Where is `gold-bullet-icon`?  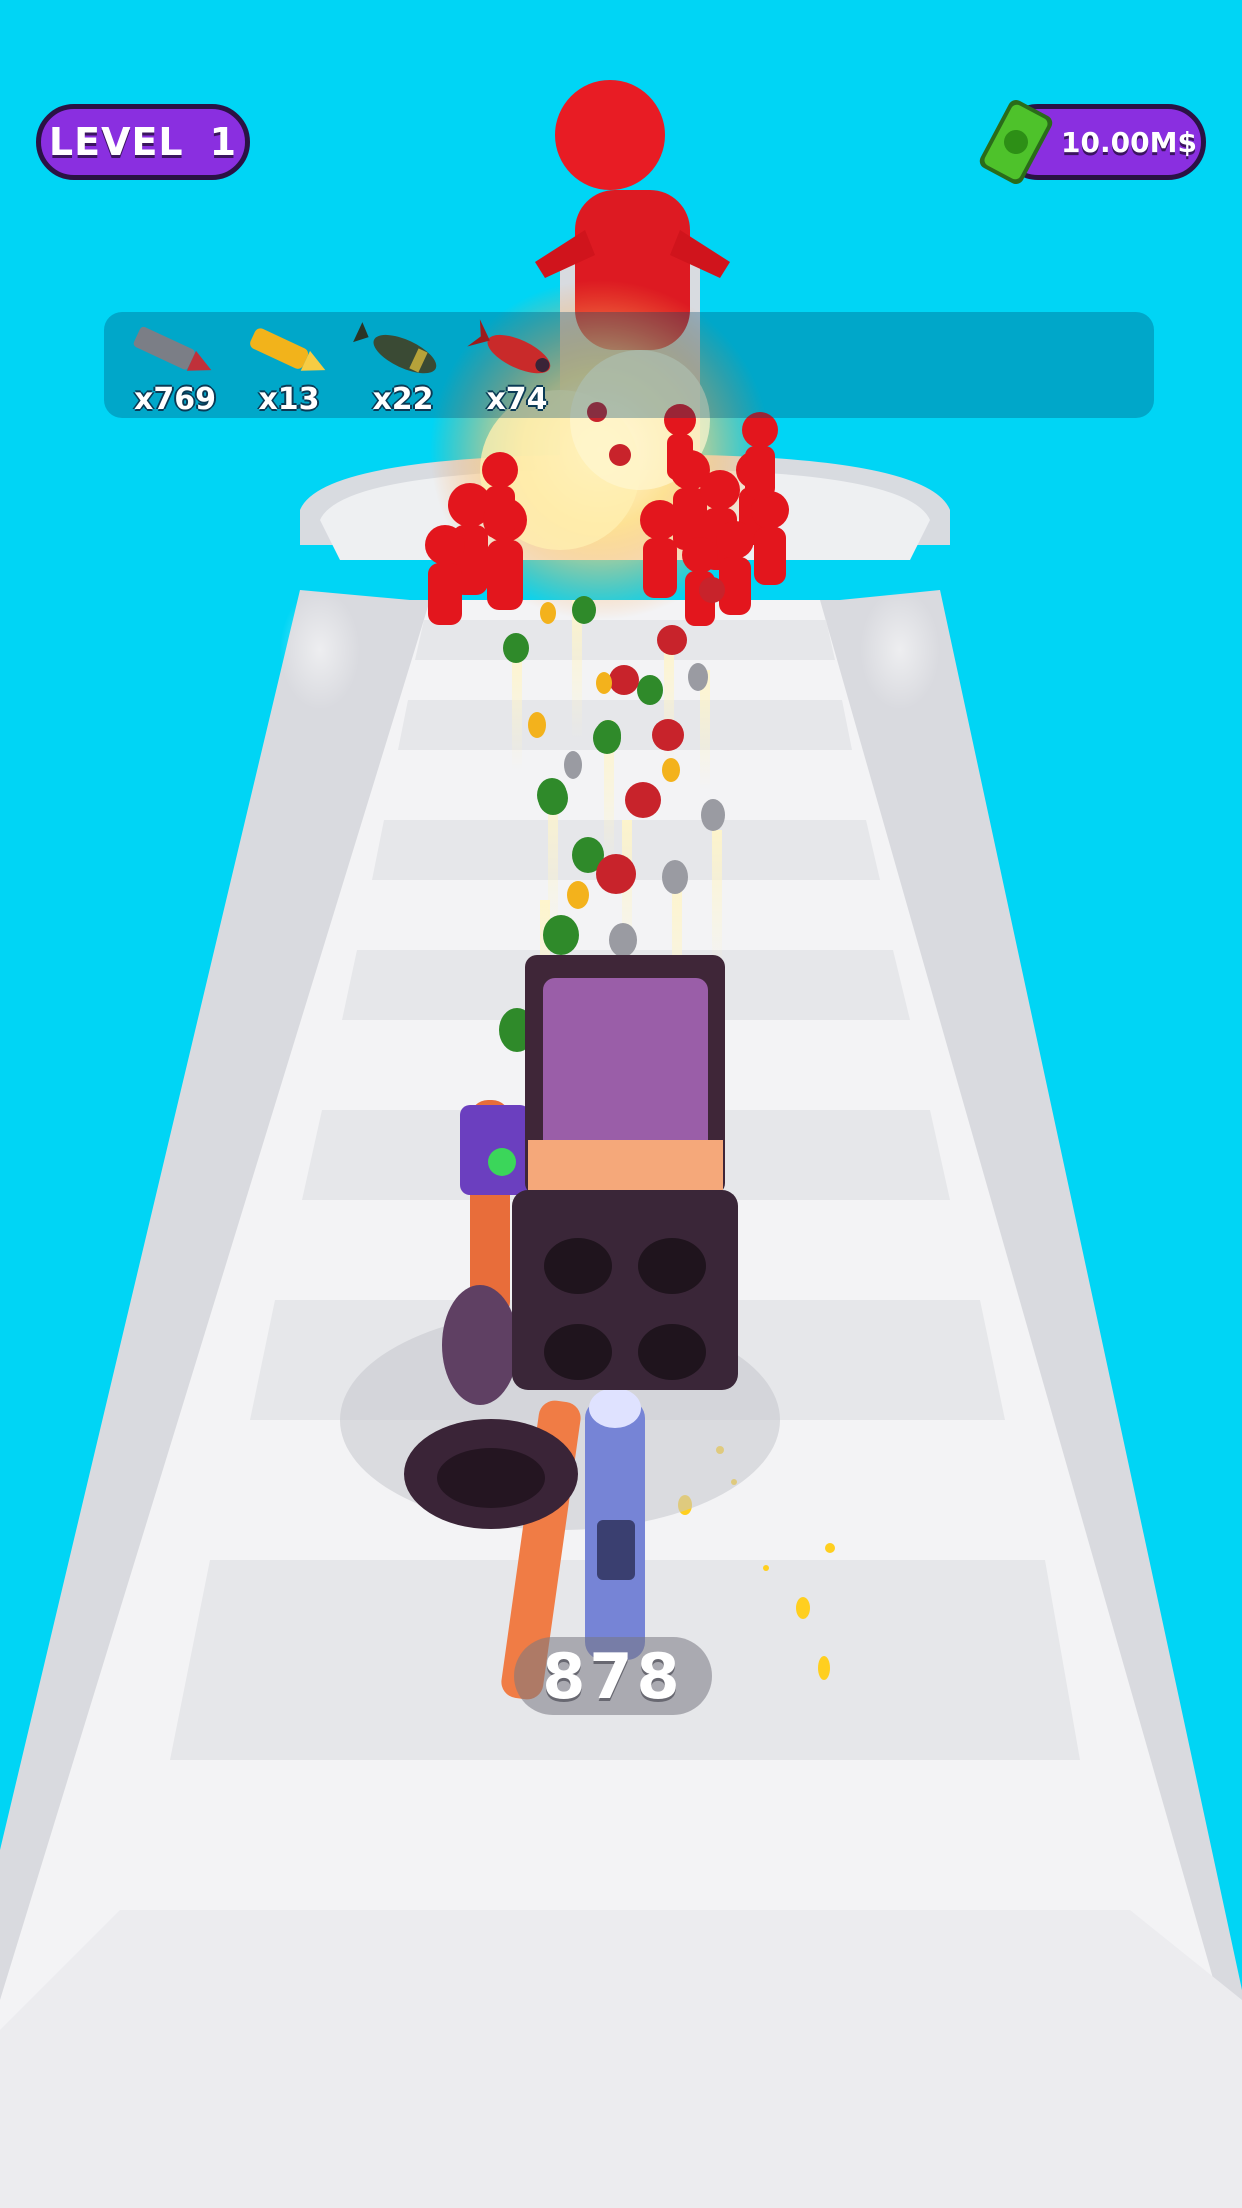
gold-bullet-icon is located at coordinates (288, 349).